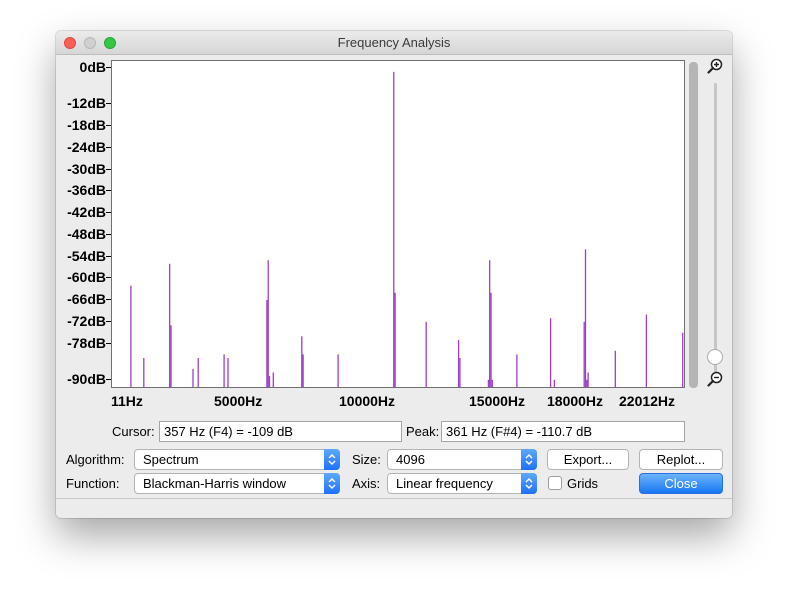 Image resolution: width=788 pixels, height=598 pixels. Describe the element at coordinates (92, 67) in the screenshot. I see `y-axis-label: 0dB` at that location.